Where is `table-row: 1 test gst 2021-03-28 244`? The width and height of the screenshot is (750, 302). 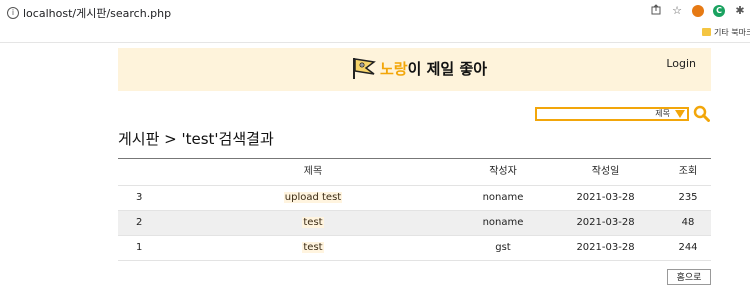 table-row: 1 test gst 2021-03-28 244 is located at coordinates (414, 248).